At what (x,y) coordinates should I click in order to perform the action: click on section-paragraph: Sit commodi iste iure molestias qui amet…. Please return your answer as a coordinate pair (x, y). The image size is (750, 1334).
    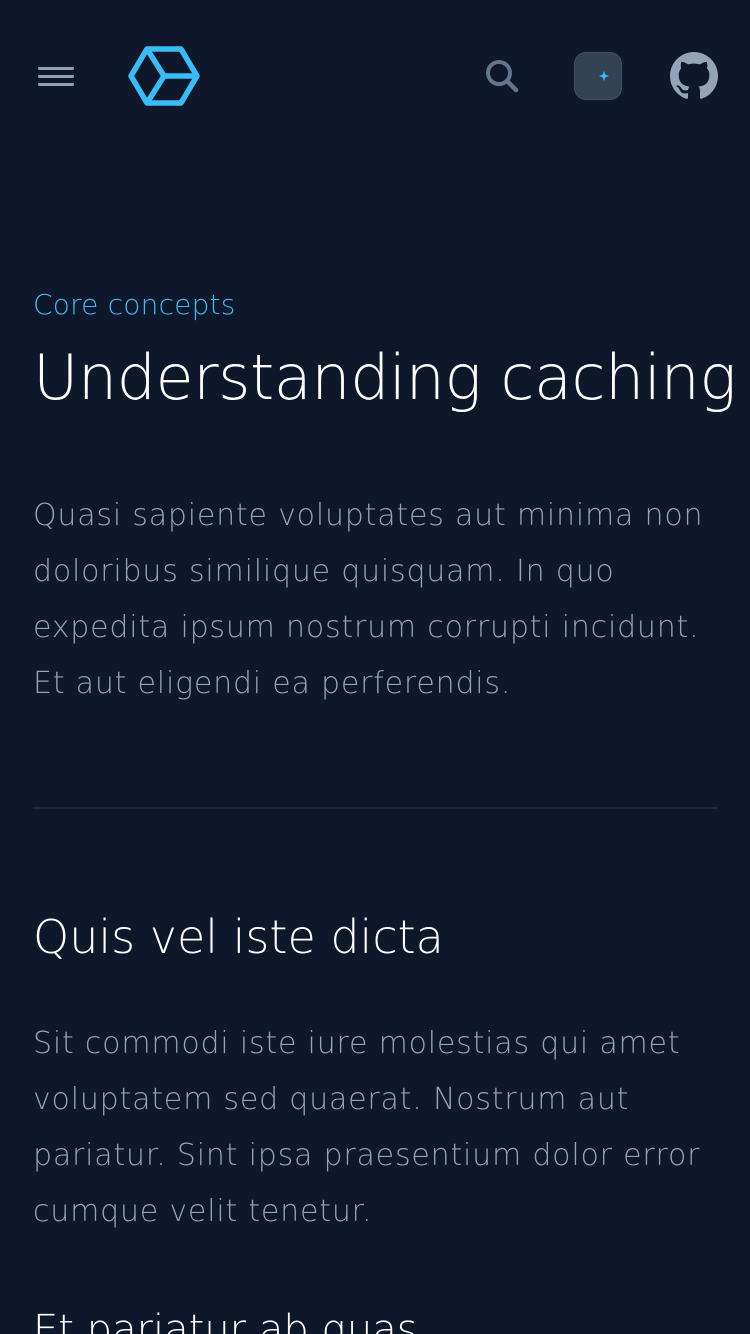
    Looking at the image, I should click on (367, 1127).